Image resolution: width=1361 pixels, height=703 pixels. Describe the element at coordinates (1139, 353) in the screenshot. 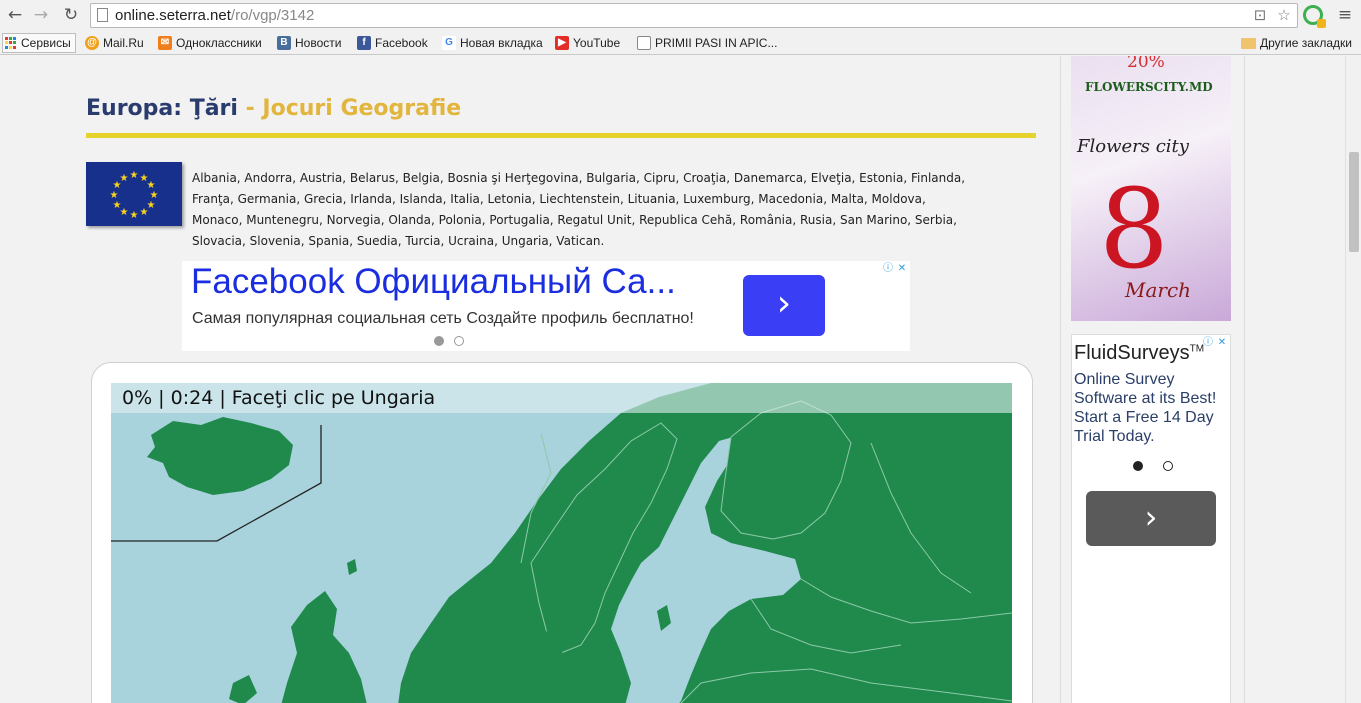

I see `ad-title: FluidSurveysTM` at that location.